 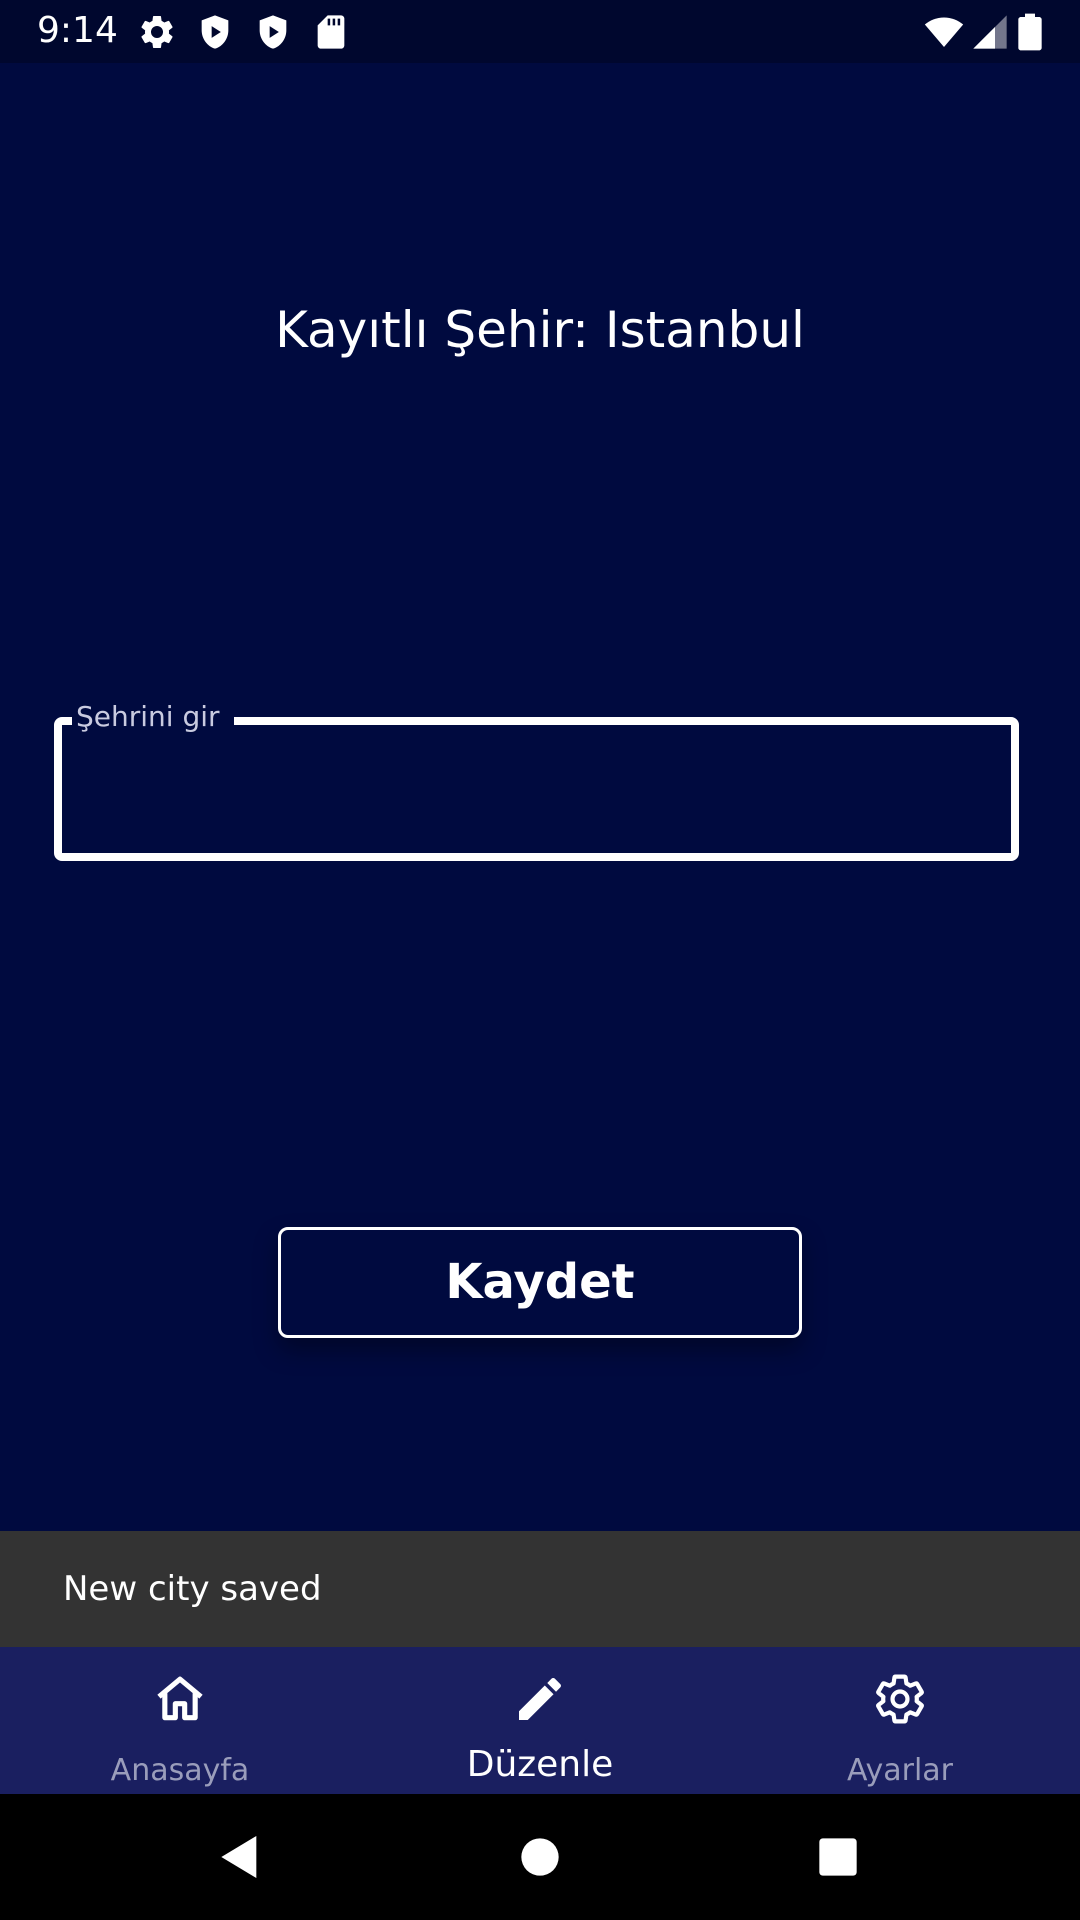 What do you see at coordinates (192, 1589) in the screenshot?
I see `snackbar-message: New city saved` at bounding box center [192, 1589].